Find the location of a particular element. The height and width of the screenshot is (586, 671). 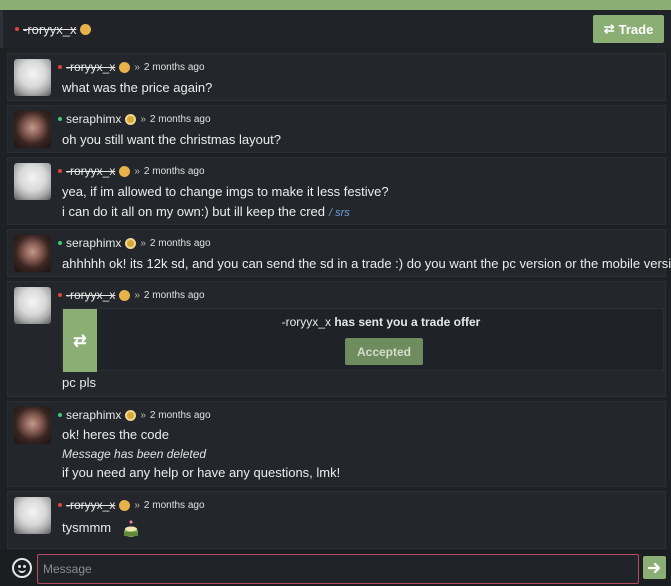

send-arrow-icon is located at coordinates (653, 567).